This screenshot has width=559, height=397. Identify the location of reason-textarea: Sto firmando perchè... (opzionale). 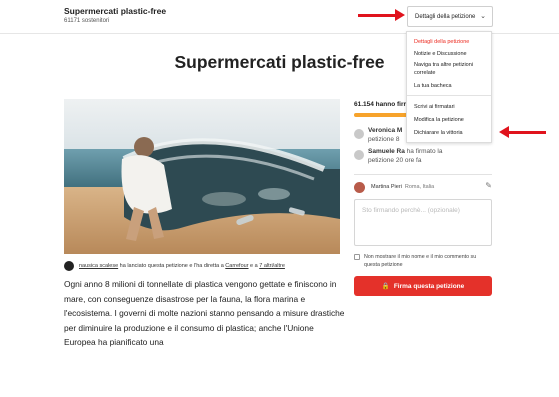
(423, 222).